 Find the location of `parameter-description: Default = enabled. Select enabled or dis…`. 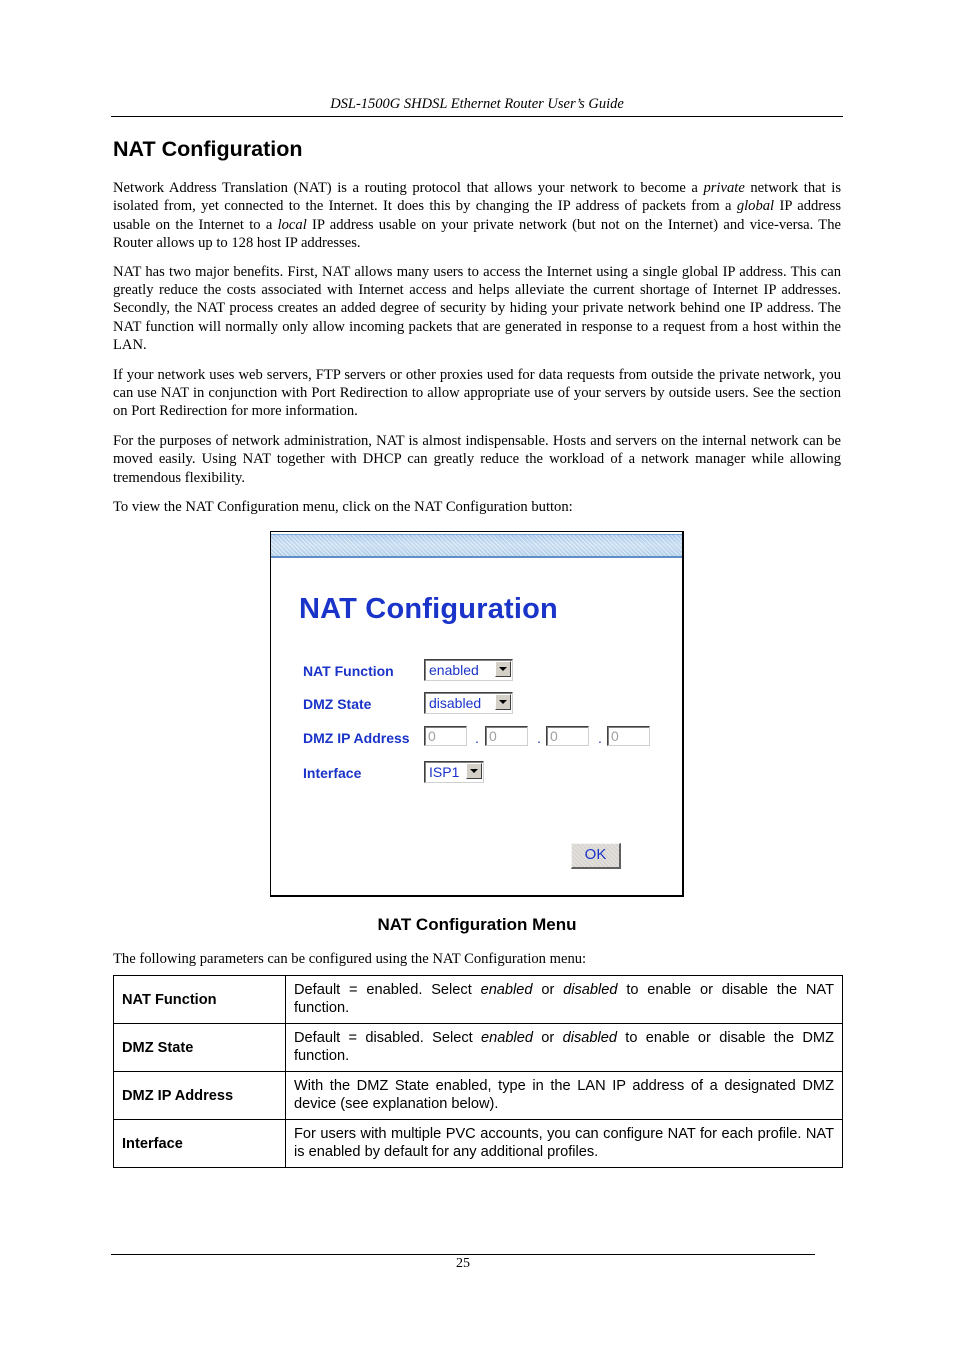

parameter-description: Default = enabled. Select enabled or dis… is located at coordinates (564, 999).